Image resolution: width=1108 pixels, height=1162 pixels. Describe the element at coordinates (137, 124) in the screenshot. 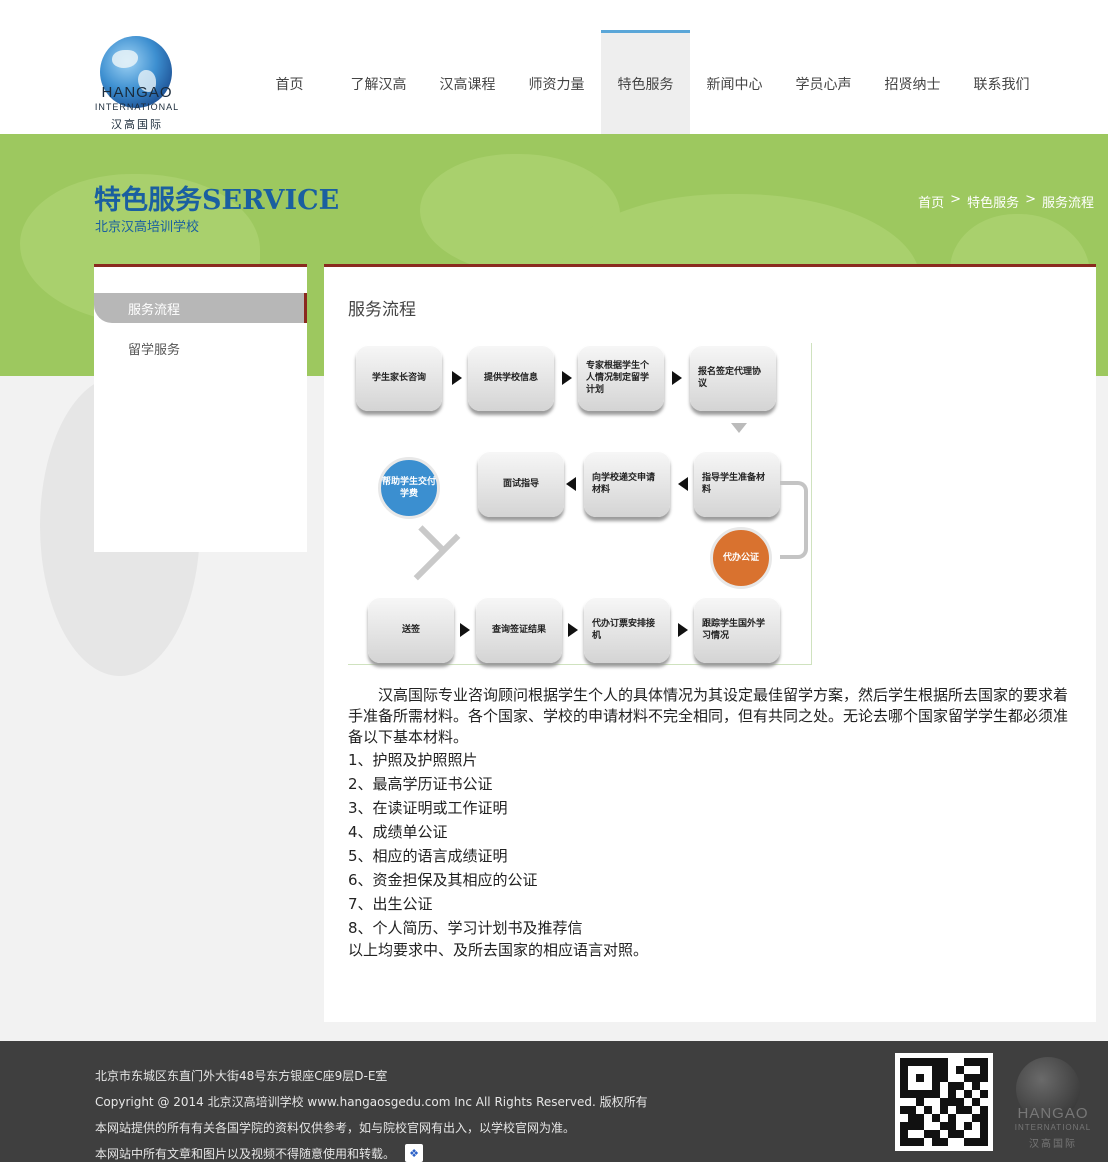

I see `logo-text-cn: 汉高国际` at that location.